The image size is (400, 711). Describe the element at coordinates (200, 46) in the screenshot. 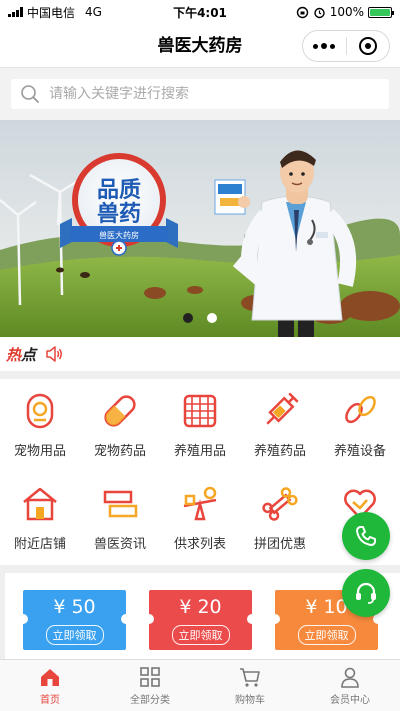

I see `nav-bar: 兽医大药房` at that location.